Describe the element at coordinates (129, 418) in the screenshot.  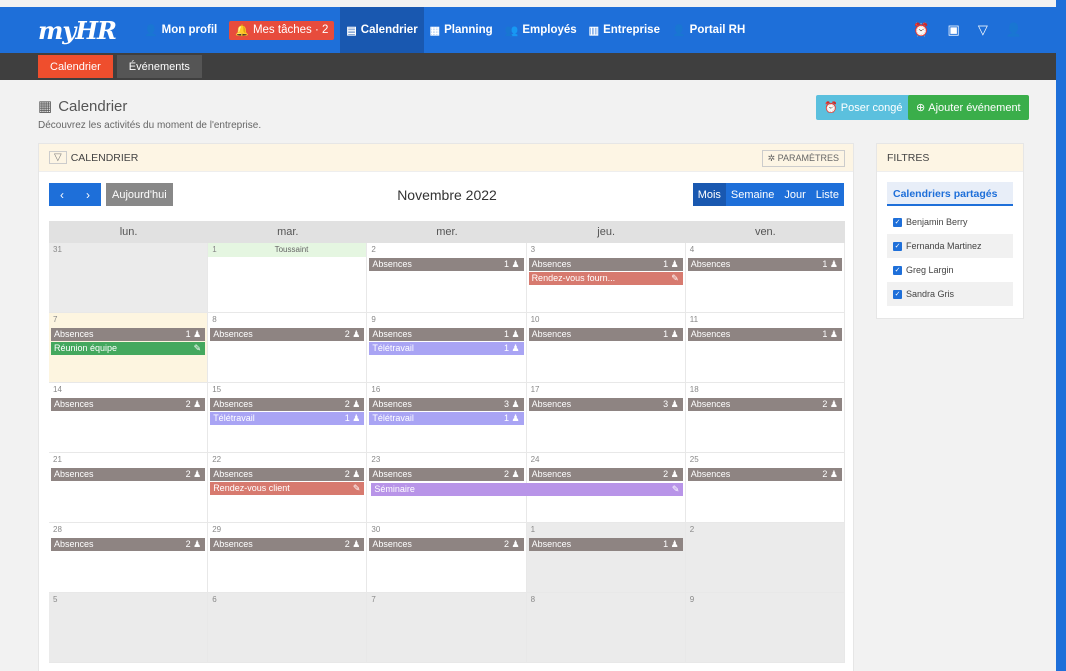
I see `day-cell: 14 Absences 2 ♟` at that location.